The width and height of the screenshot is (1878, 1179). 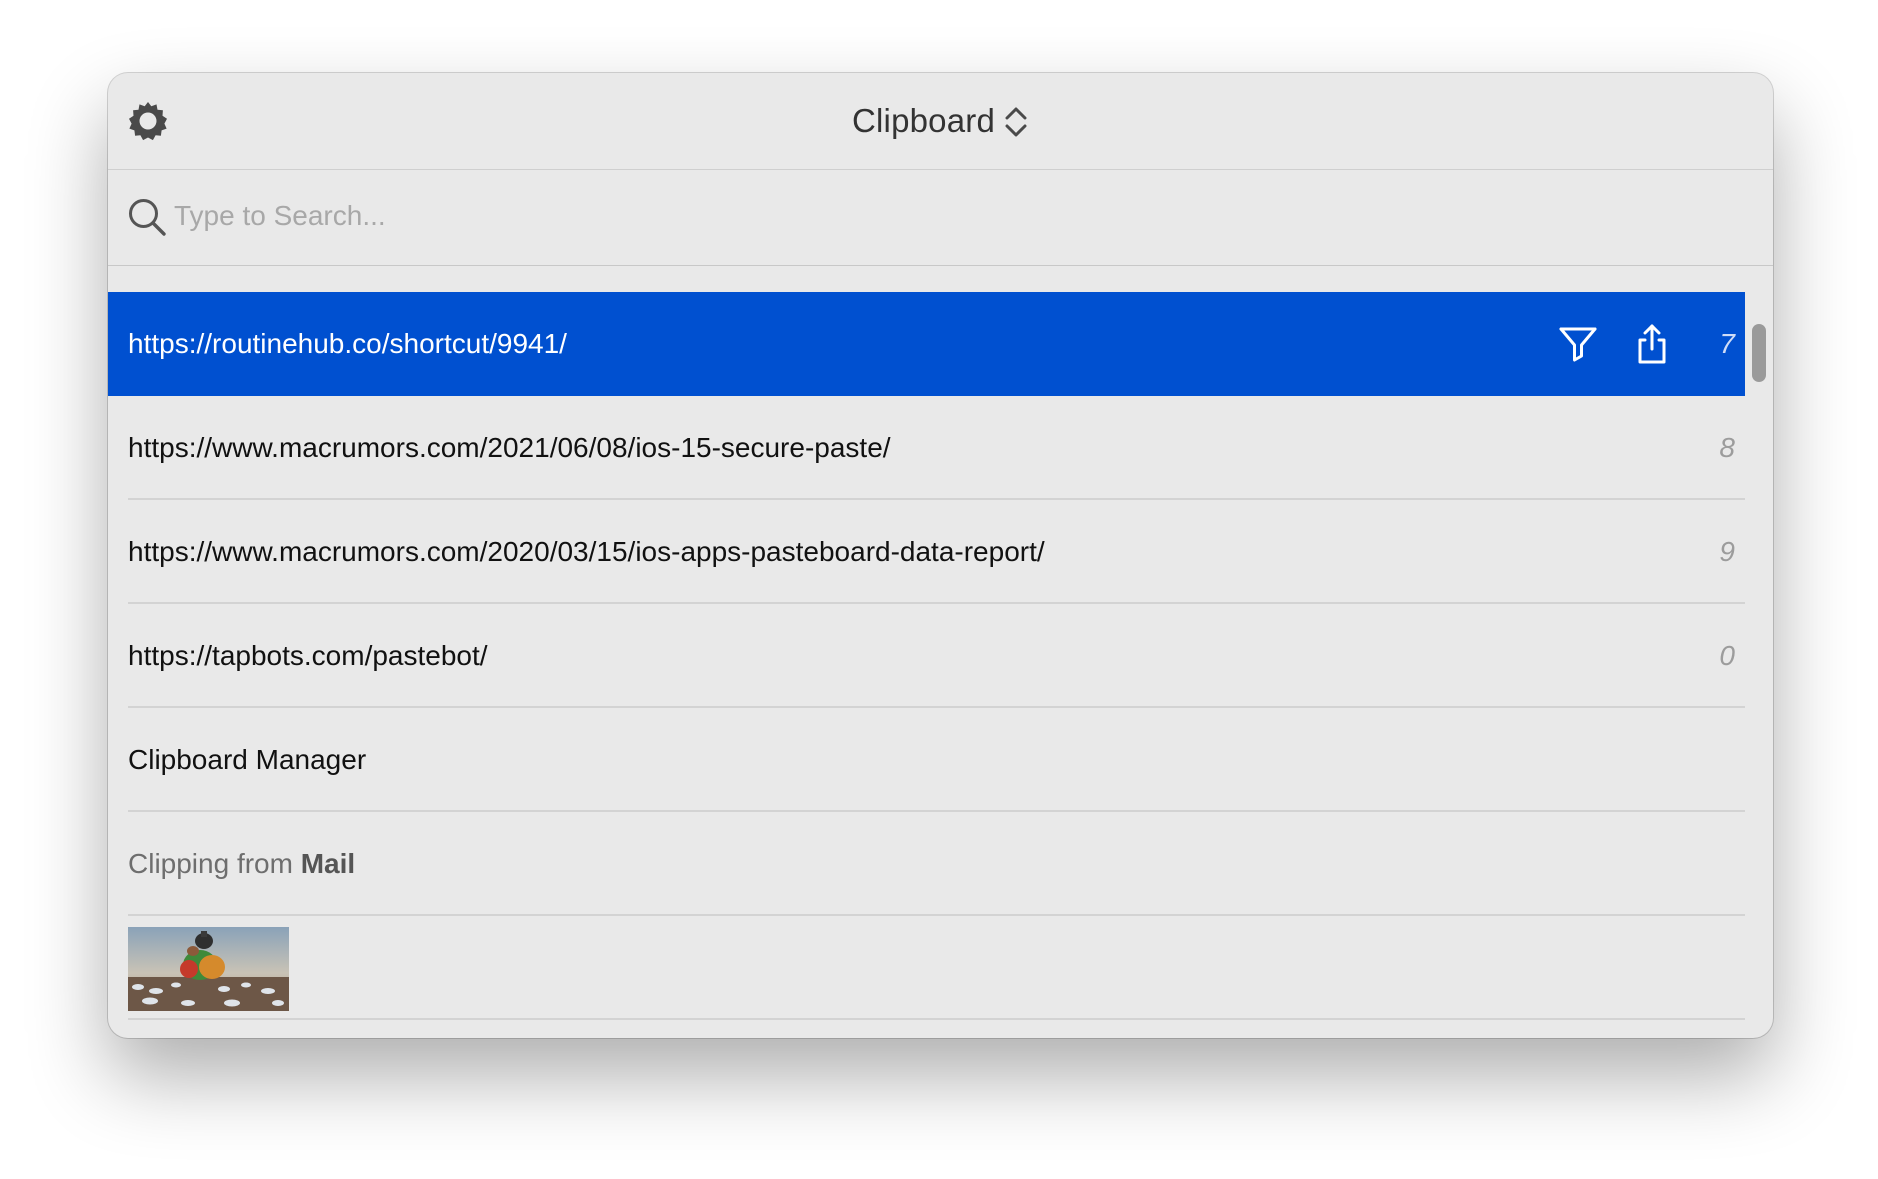 What do you see at coordinates (1652, 344) in the screenshot?
I see `share-icon` at bounding box center [1652, 344].